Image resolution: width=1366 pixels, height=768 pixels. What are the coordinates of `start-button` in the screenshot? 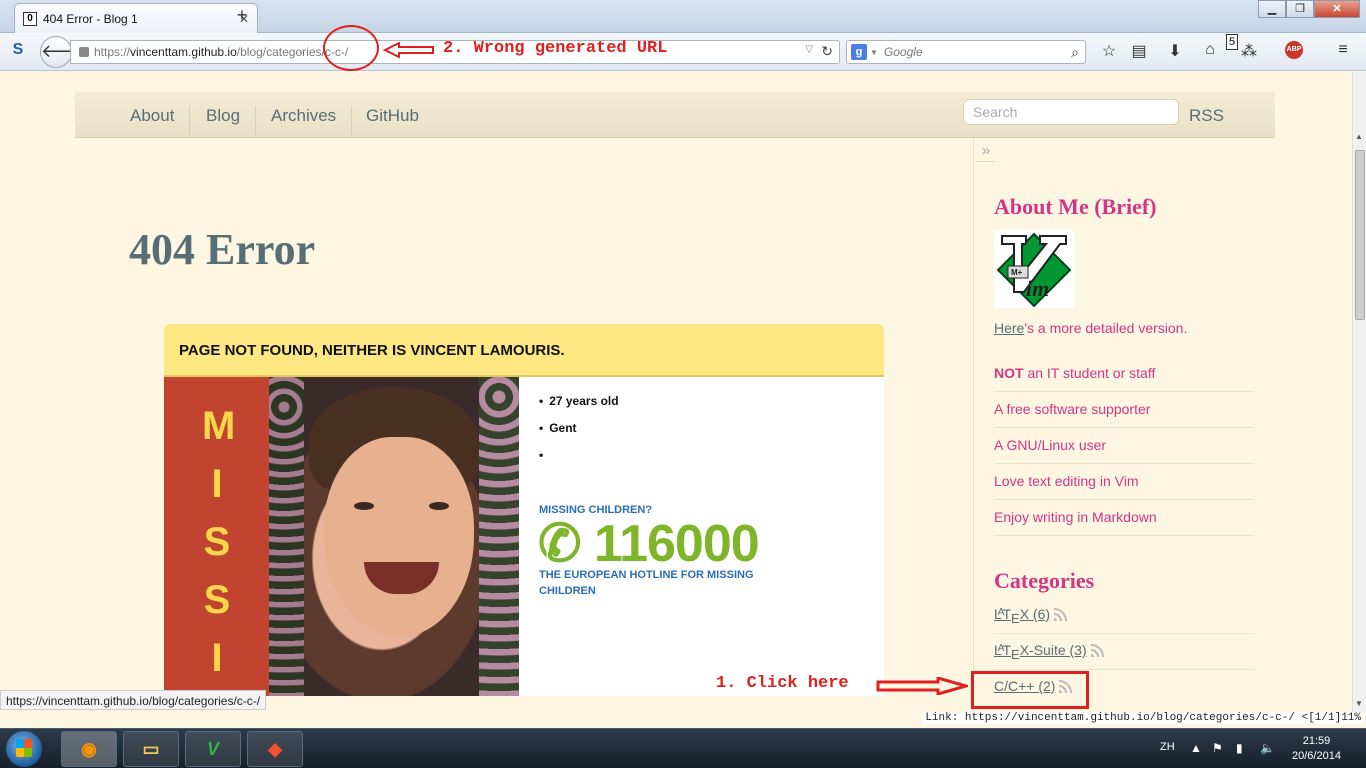 It's located at (24, 749).